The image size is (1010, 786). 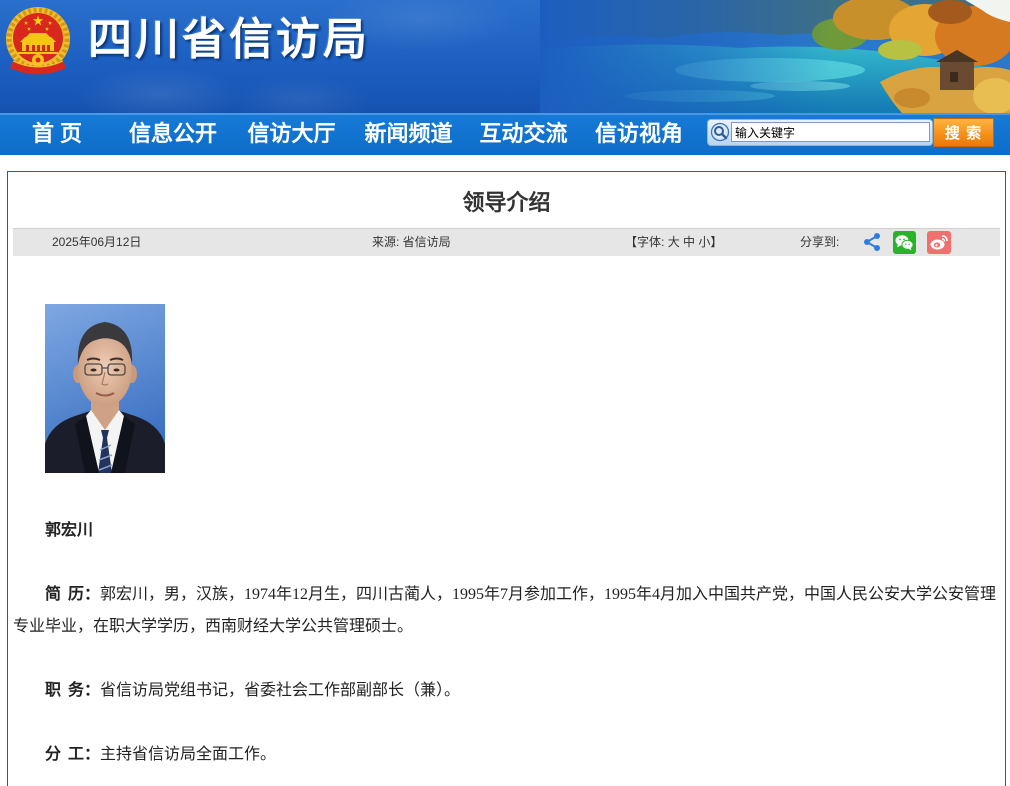 I want to click on main-nav: 首 页 信息公开 信访大厅 新闻频道 互动交流 信访视角 搜 索, so click(x=505, y=134).